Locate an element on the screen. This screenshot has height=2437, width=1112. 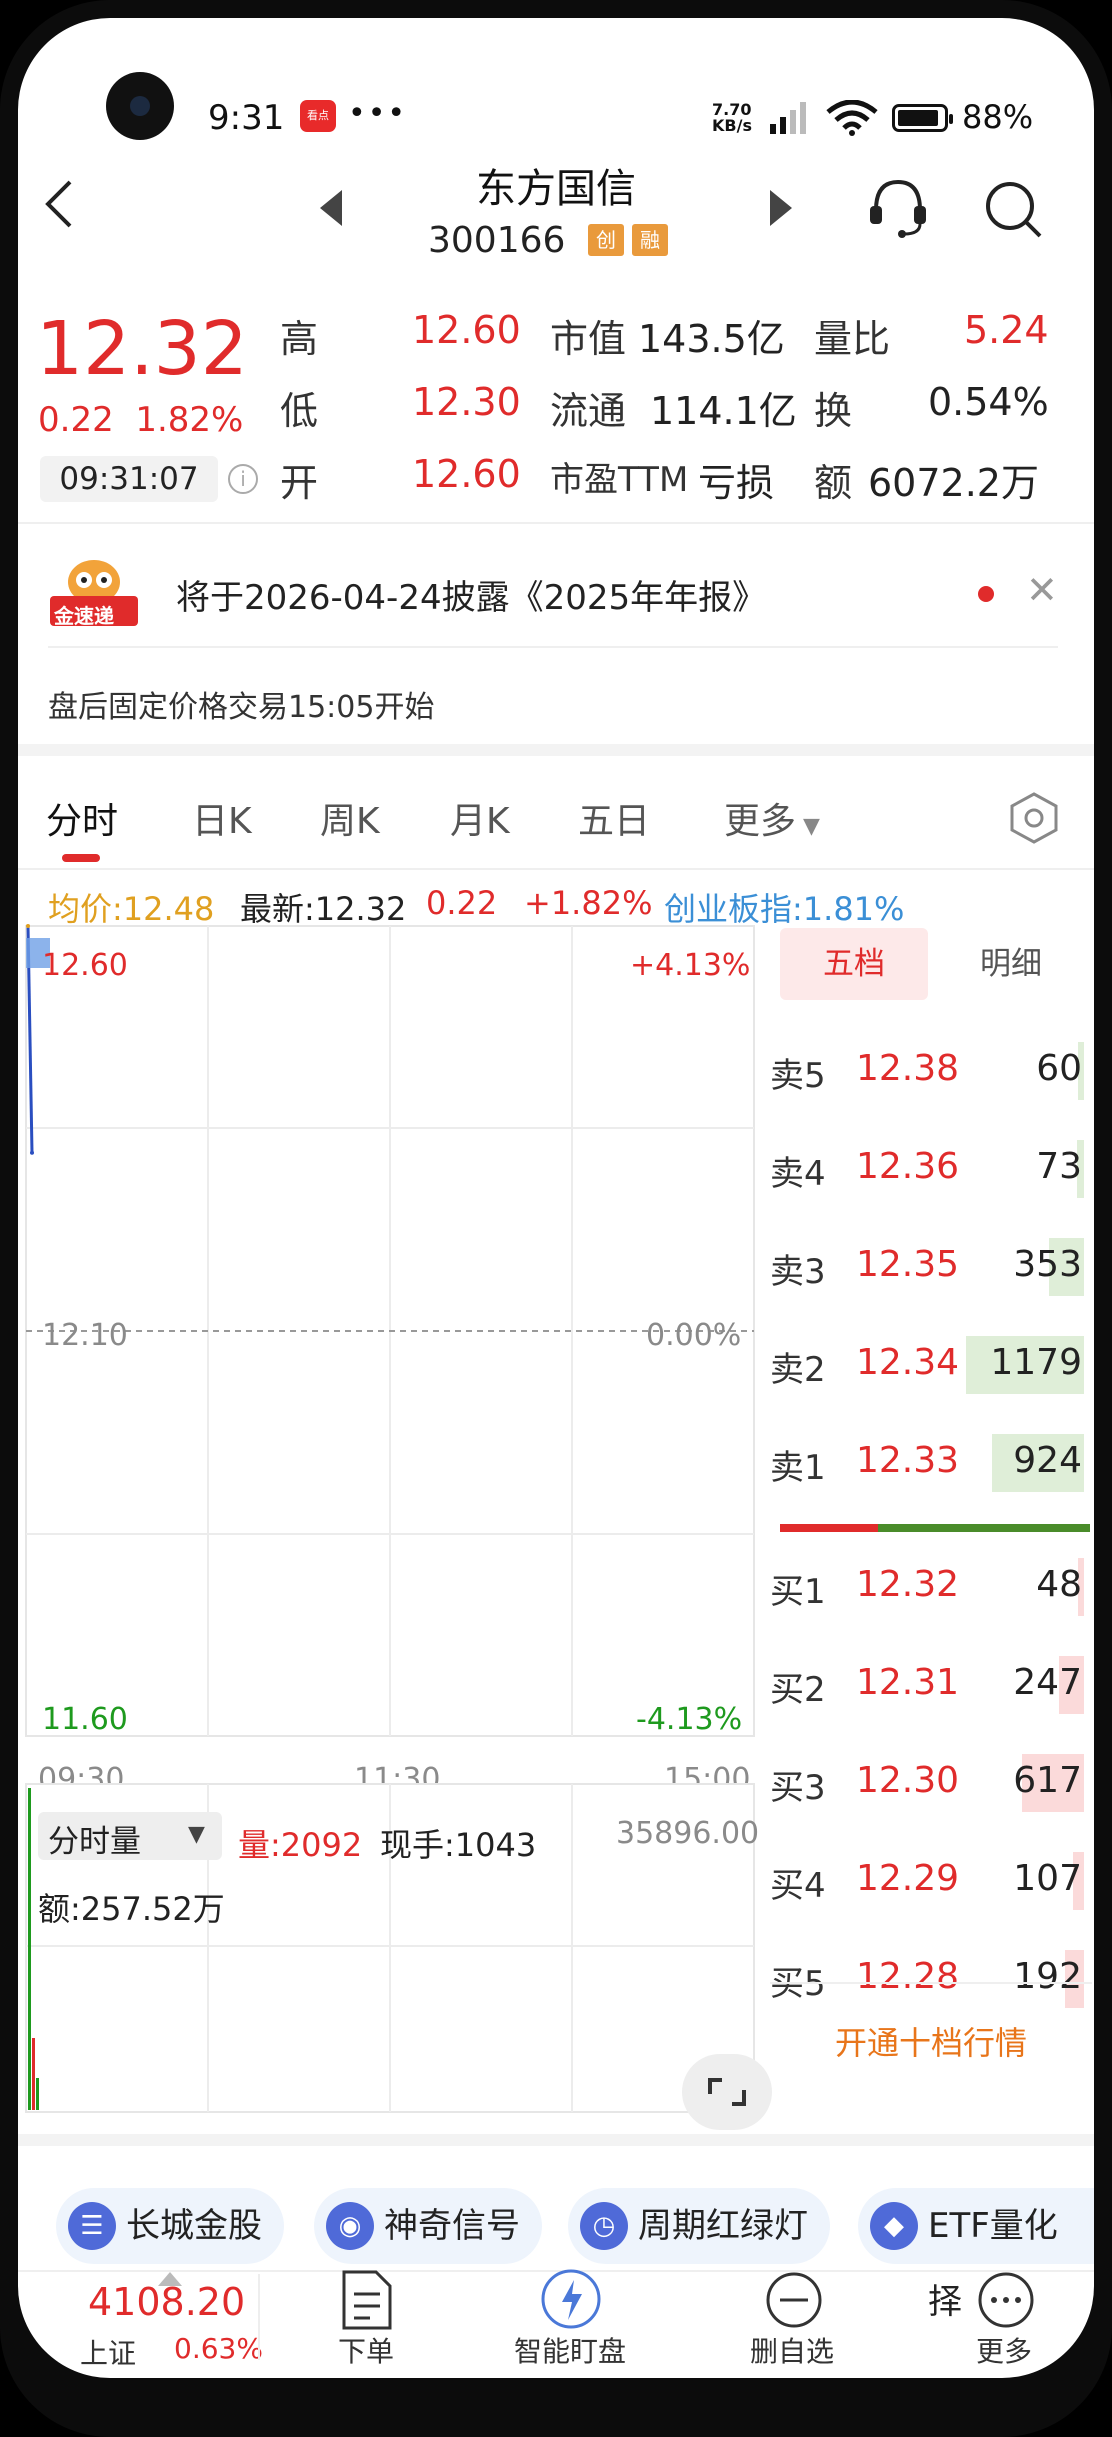
level-label: 买1 is located at coordinates (798, 1592).